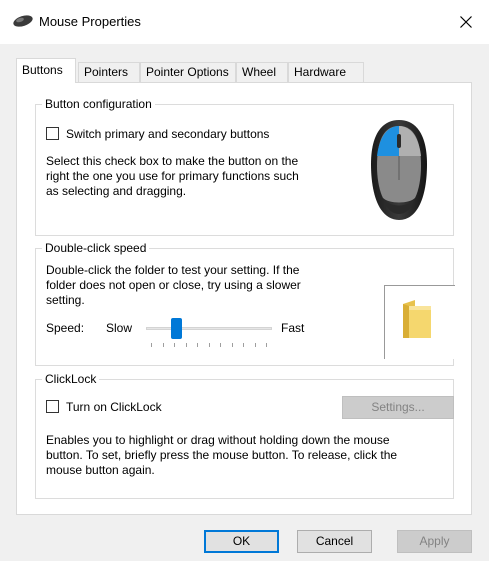 This screenshot has width=489, height=561. Describe the element at coordinates (334, 541) in the screenshot. I see `cancel-button: Cancel` at that location.